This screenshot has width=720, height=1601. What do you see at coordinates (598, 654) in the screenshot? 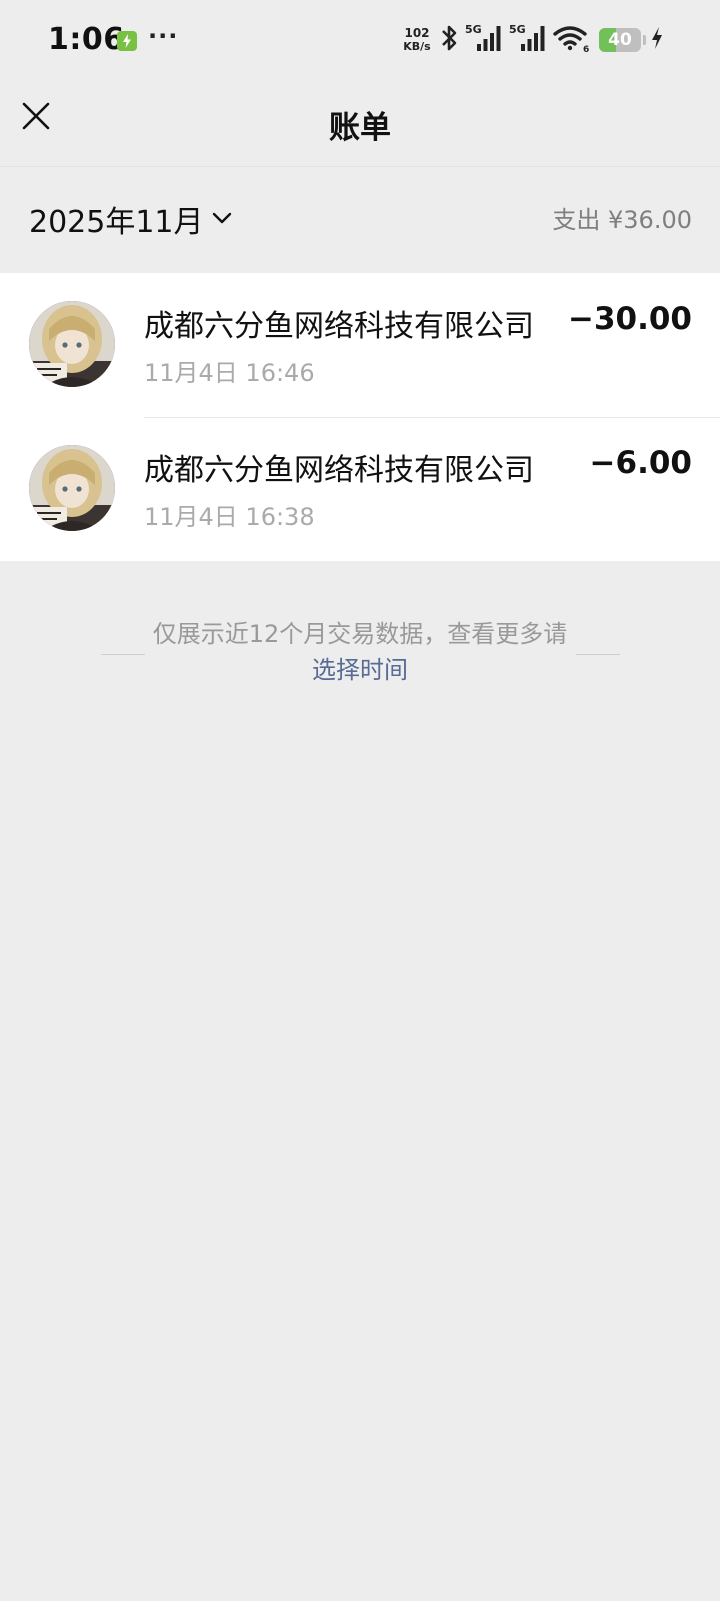
I see `divider-line-right` at bounding box center [598, 654].